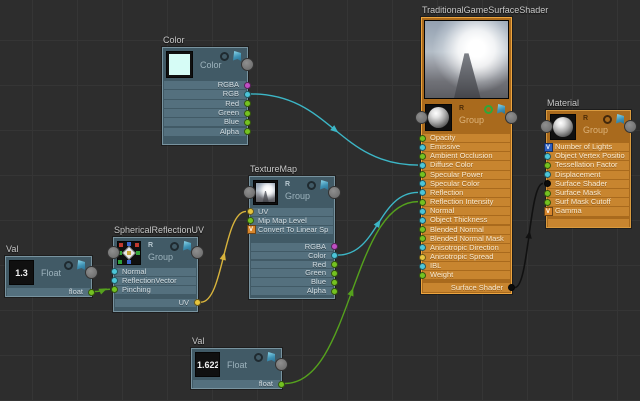 This screenshot has height=401, width=640. Describe the element at coordinates (207, 364) in the screenshot. I see `value-field: 1.622656` at that location.